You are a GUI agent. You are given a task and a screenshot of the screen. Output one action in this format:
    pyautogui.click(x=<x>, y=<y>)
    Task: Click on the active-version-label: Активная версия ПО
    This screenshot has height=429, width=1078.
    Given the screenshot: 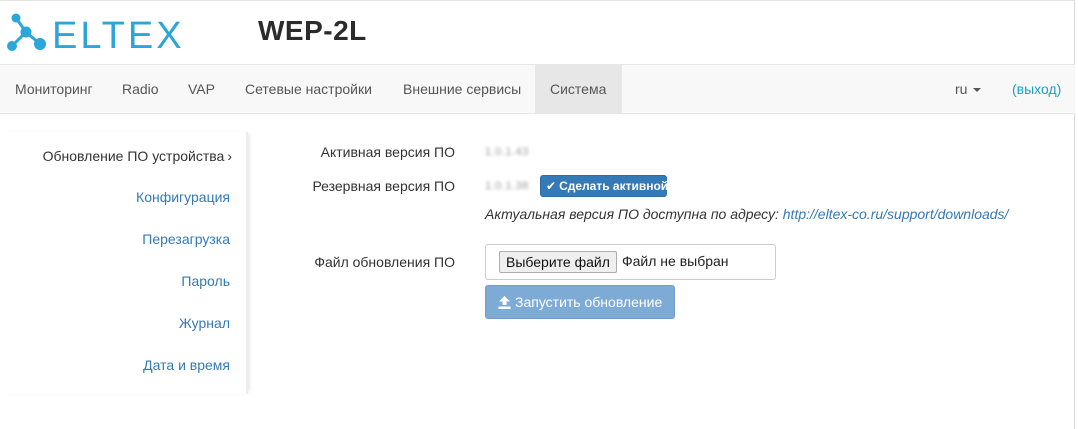 What is the action you would take?
    pyautogui.click(x=387, y=152)
    